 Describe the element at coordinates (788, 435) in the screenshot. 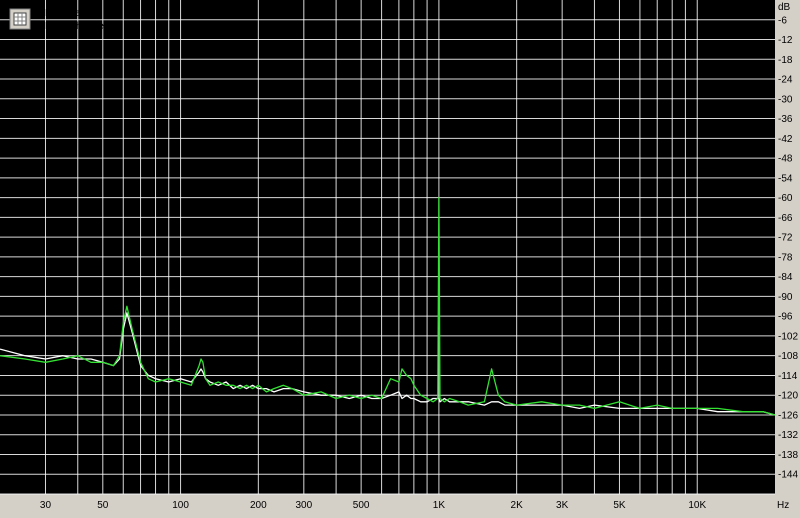

I see `y-tick-label: -132` at that location.